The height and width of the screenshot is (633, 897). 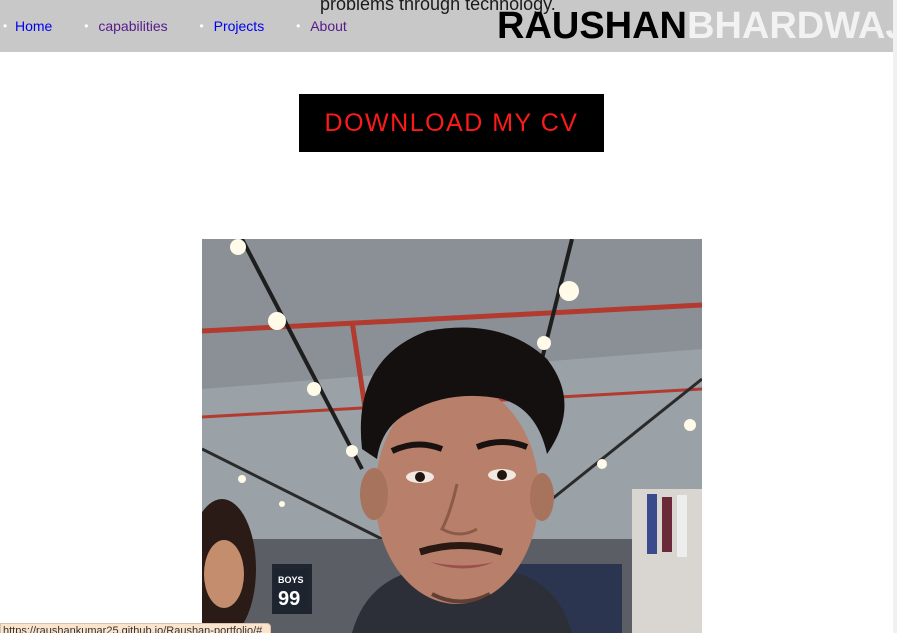 I want to click on nav-item-projects: • Projects, so click(x=238, y=26).